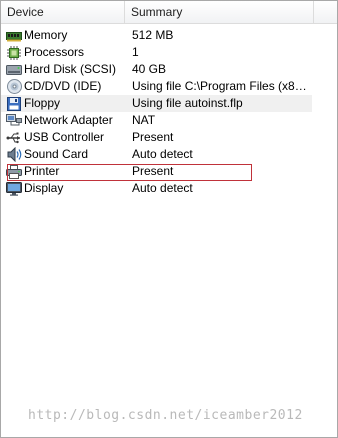 This screenshot has height=438, width=338. I want to click on network-adapter-icon, so click(14, 120).